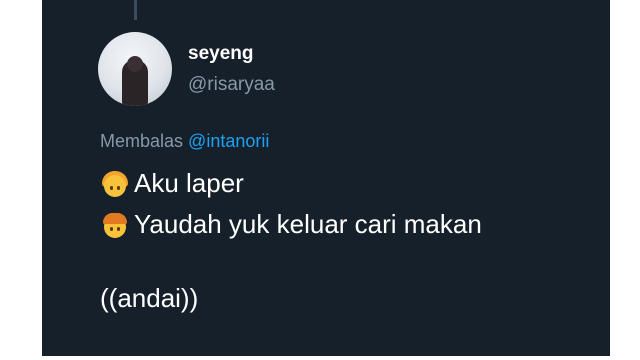 The width and height of the screenshot is (640, 360). What do you see at coordinates (142, 141) in the screenshot?
I see `reply-prefix: Membalas` at bounding box center [142, 141].